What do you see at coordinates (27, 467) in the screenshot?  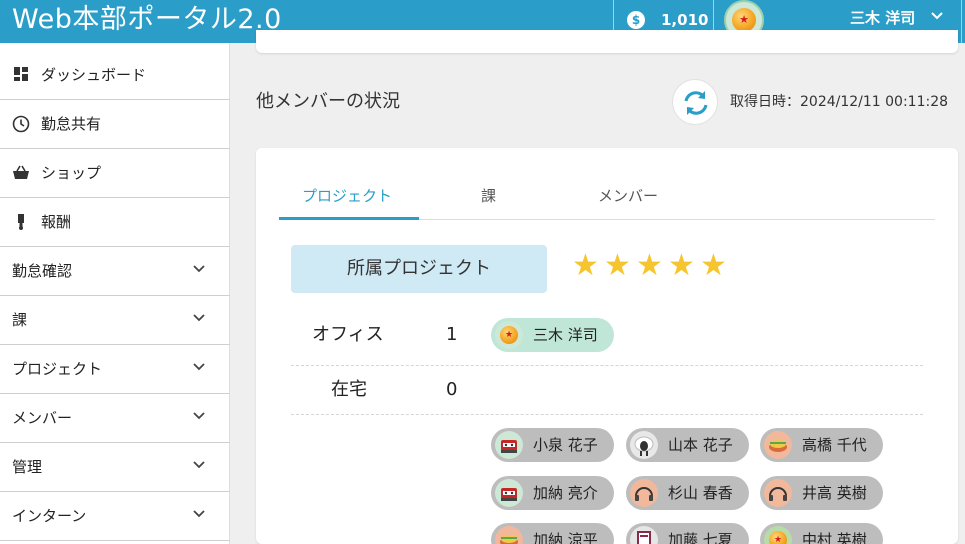 I see `sidebar-item-label: 管理` at bounding box center [27, 467].